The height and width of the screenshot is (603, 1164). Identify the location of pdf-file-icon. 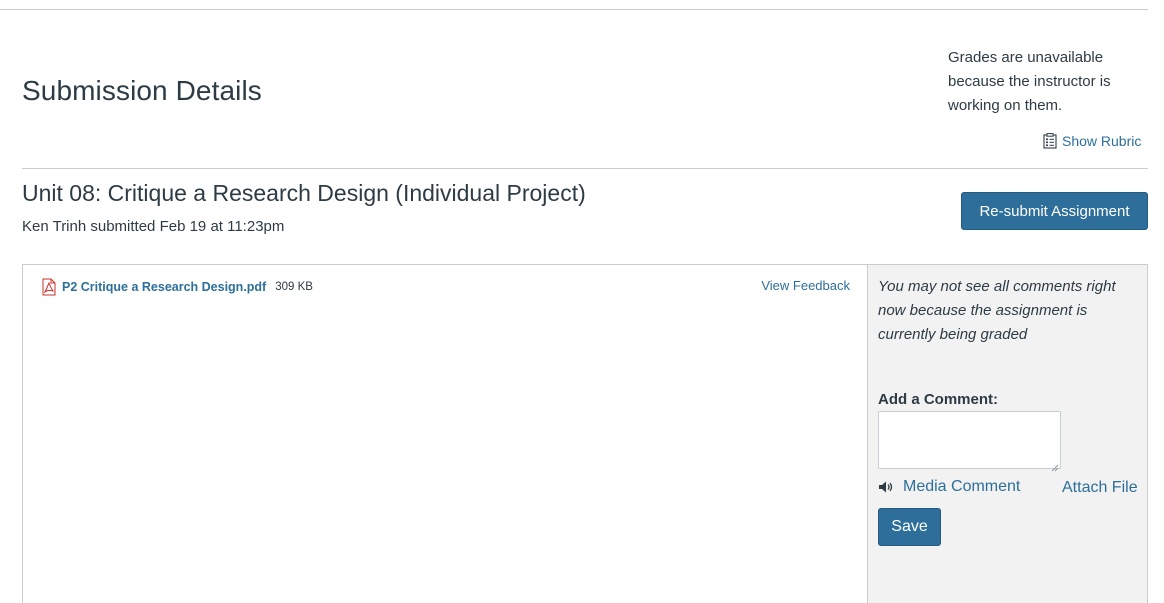
(49, 287).